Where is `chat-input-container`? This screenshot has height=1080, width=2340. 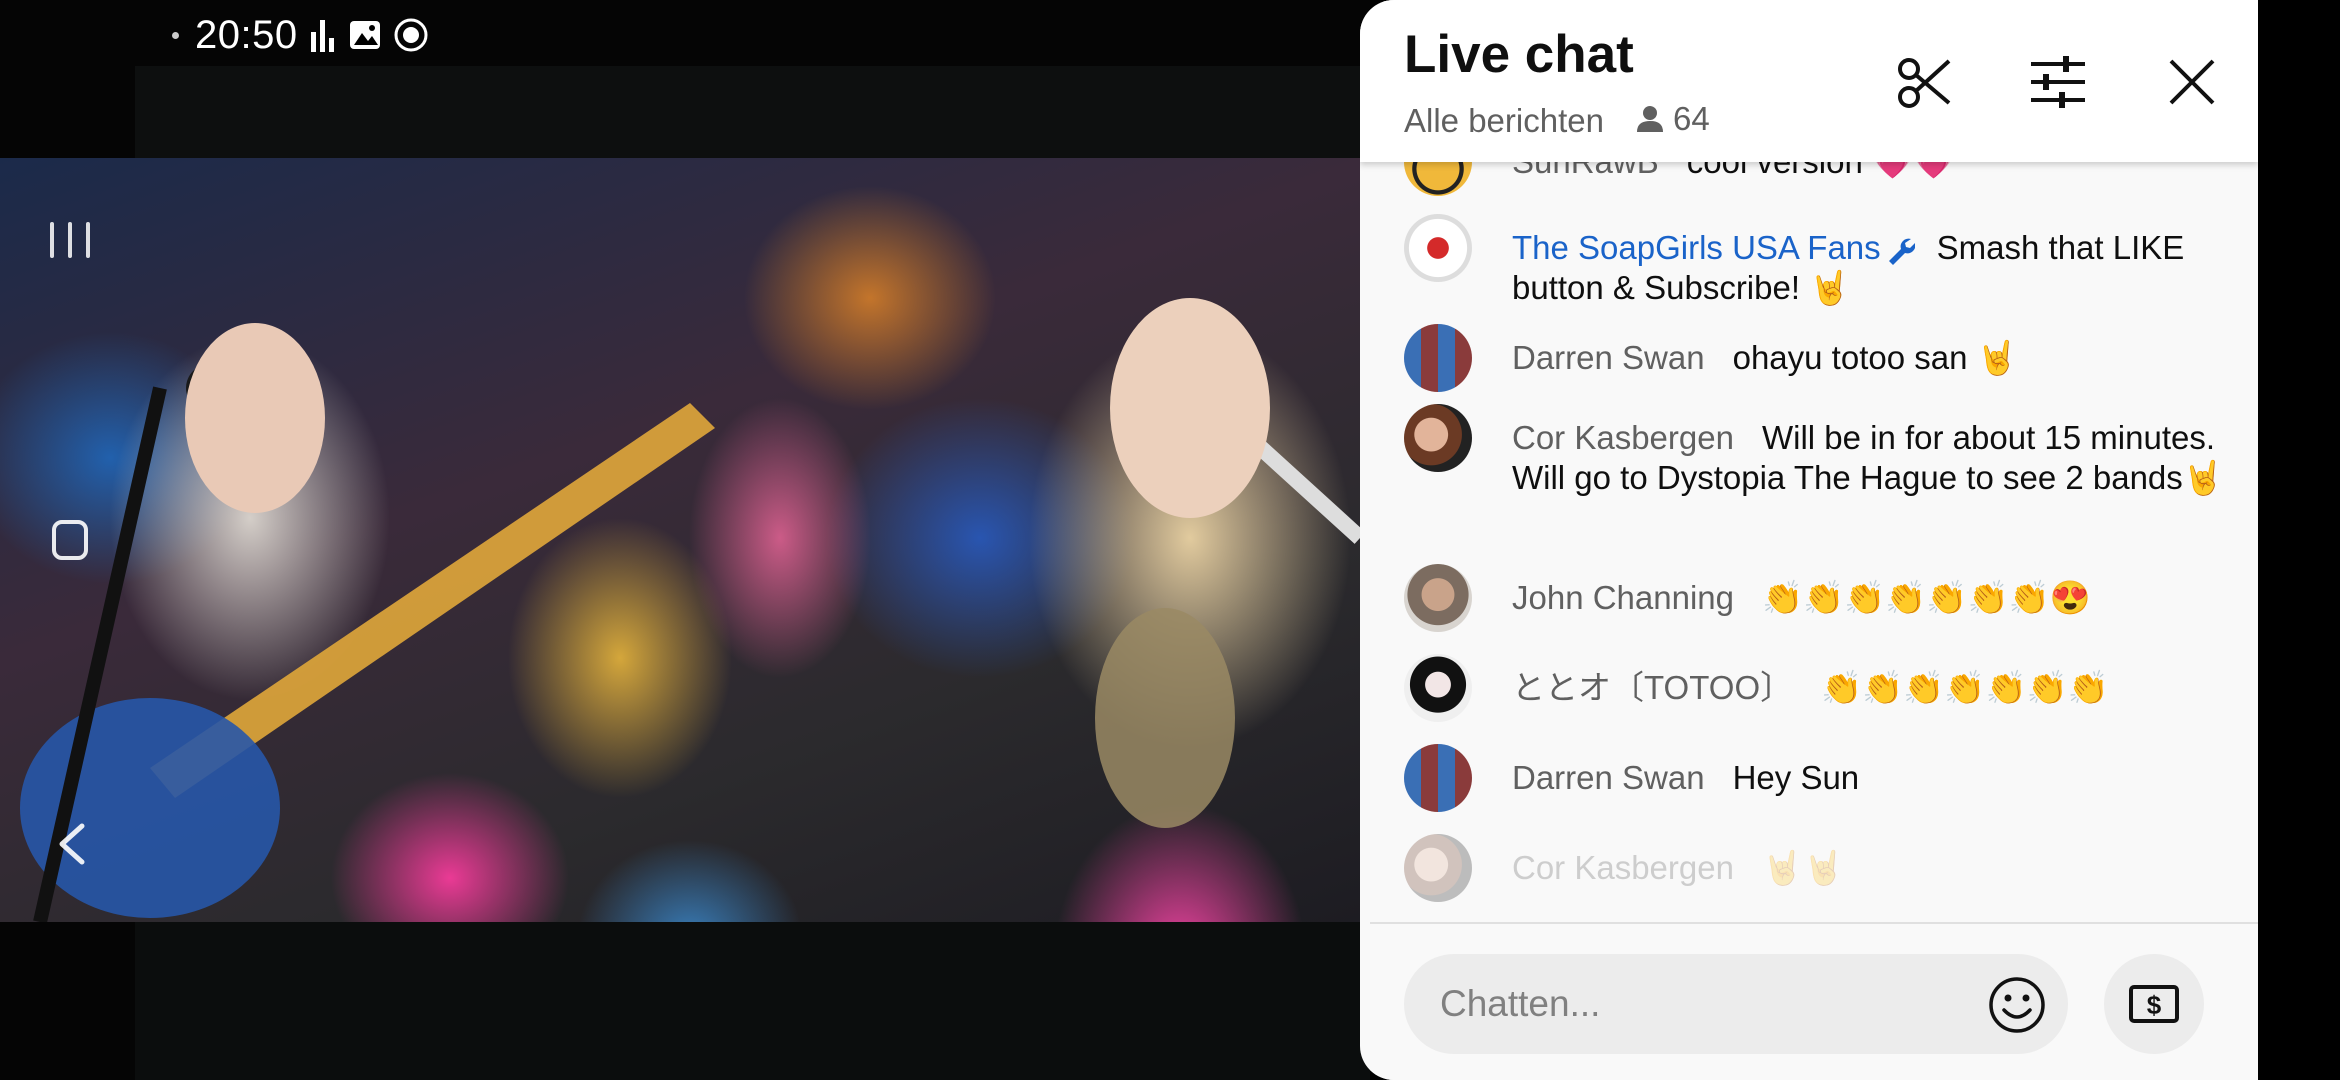
chat-input-container is located at coordinates (1736, 1004).